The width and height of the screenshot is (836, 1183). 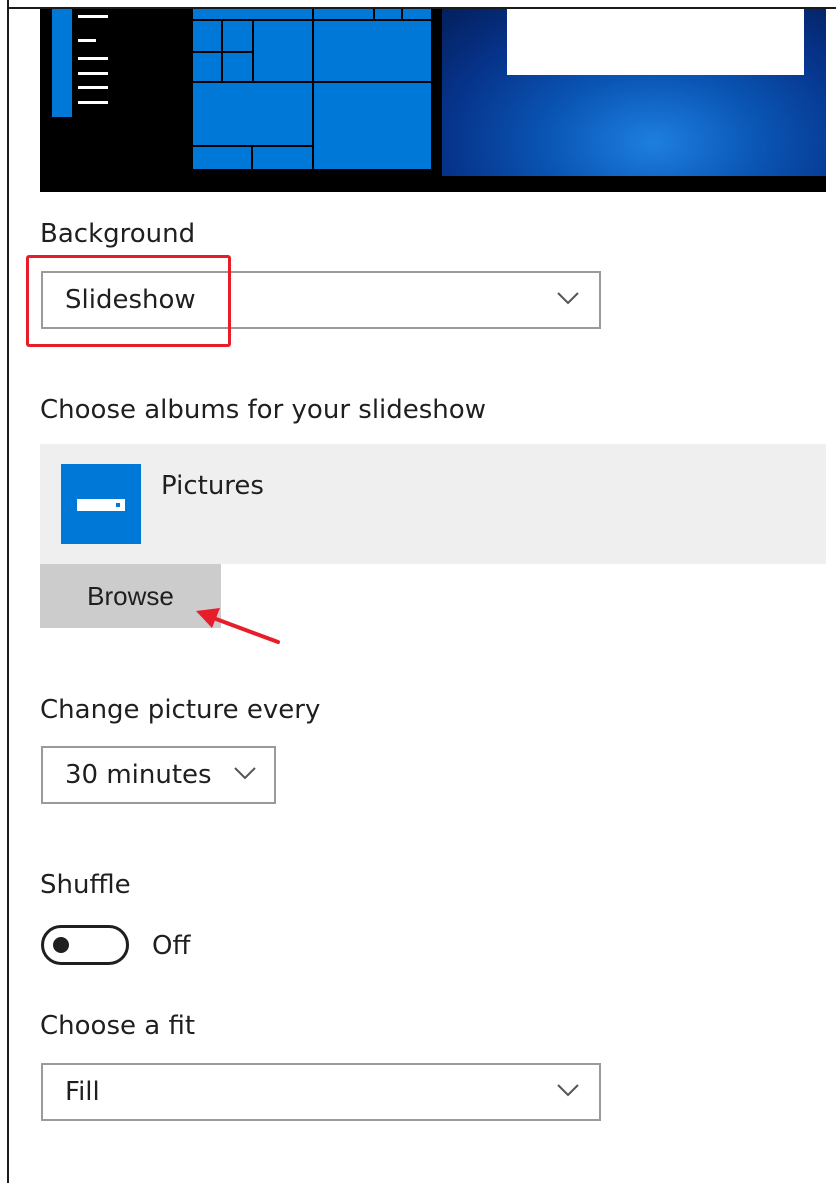 I want to click on arrow-icon, so click(x=238, y=626).